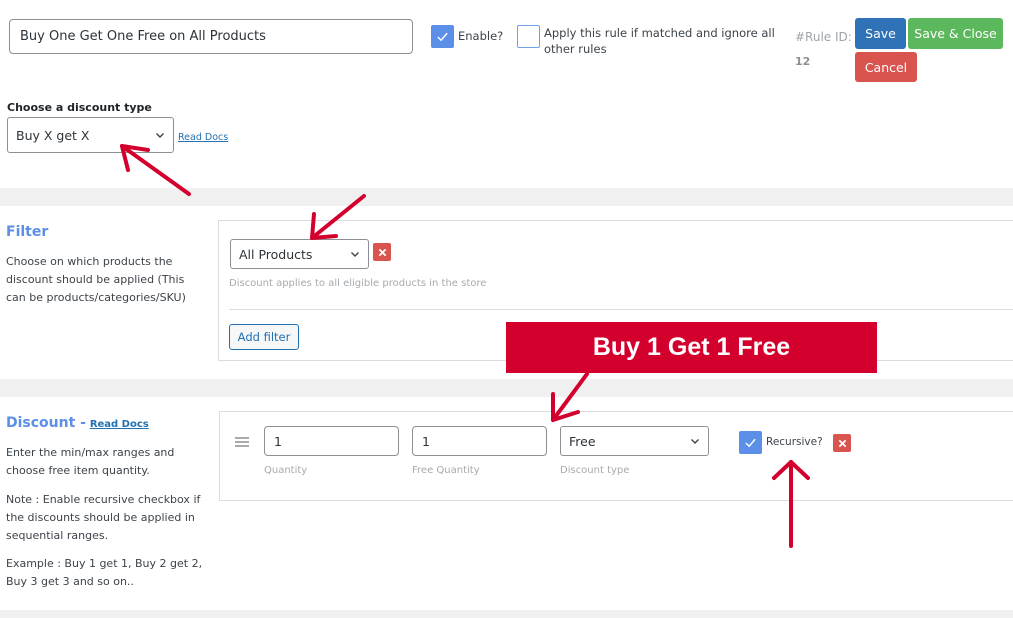 This screenshot has width=1013, height=618. Describe the element at coordinates (570, 397) in the screenshot. I see `arrow-to-free-quantity-icon` at that location.